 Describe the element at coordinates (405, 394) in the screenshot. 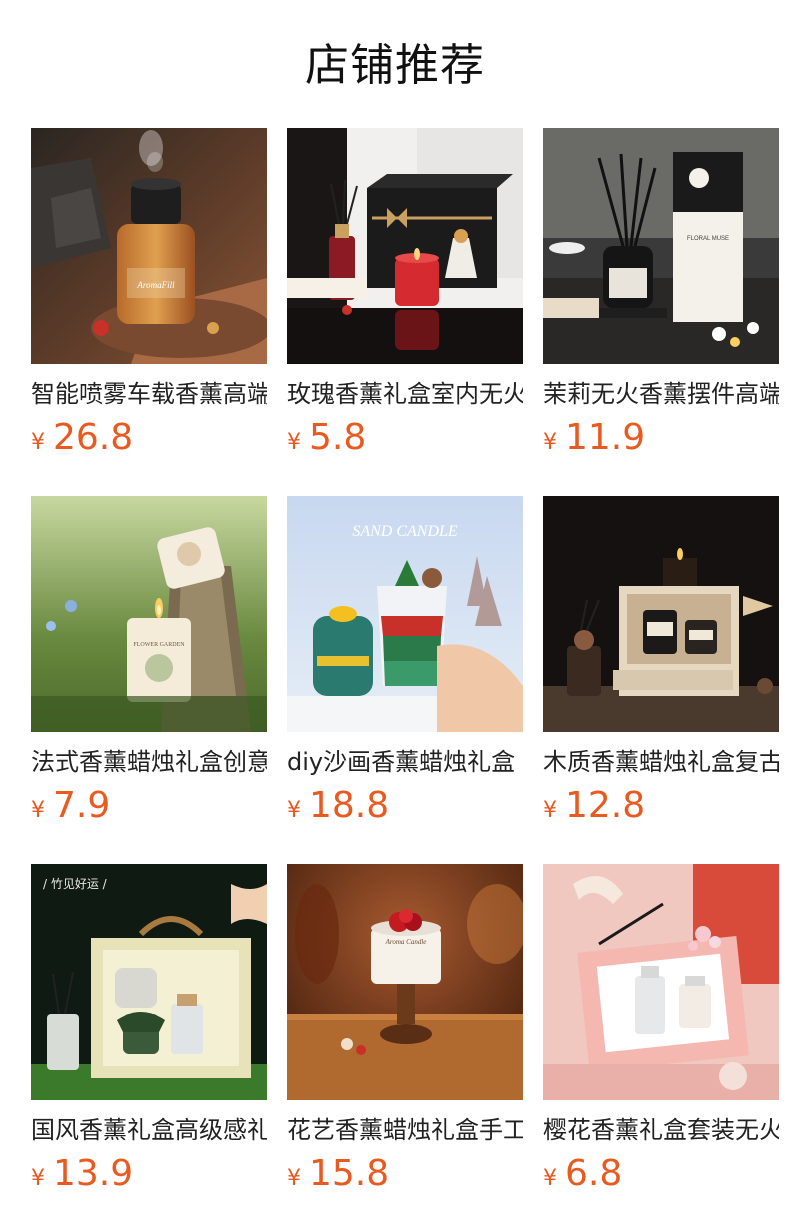

I see `product-name: 玫瑰香薰礼盒室内无火` at that location.